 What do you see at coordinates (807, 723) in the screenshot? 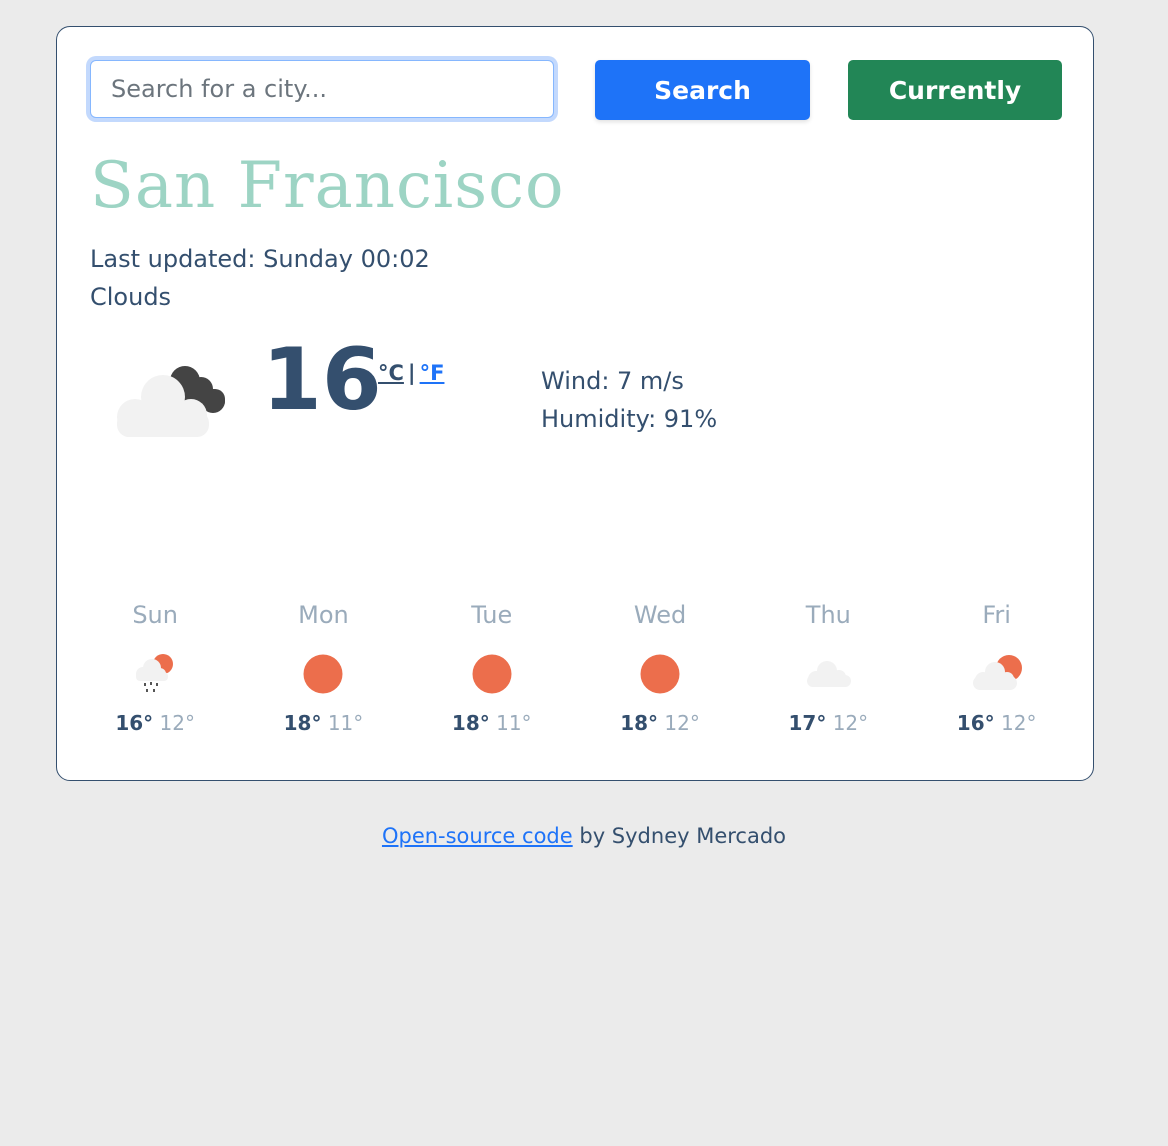
I see `forecast-high: 17°` at bounding box center [807, 723].